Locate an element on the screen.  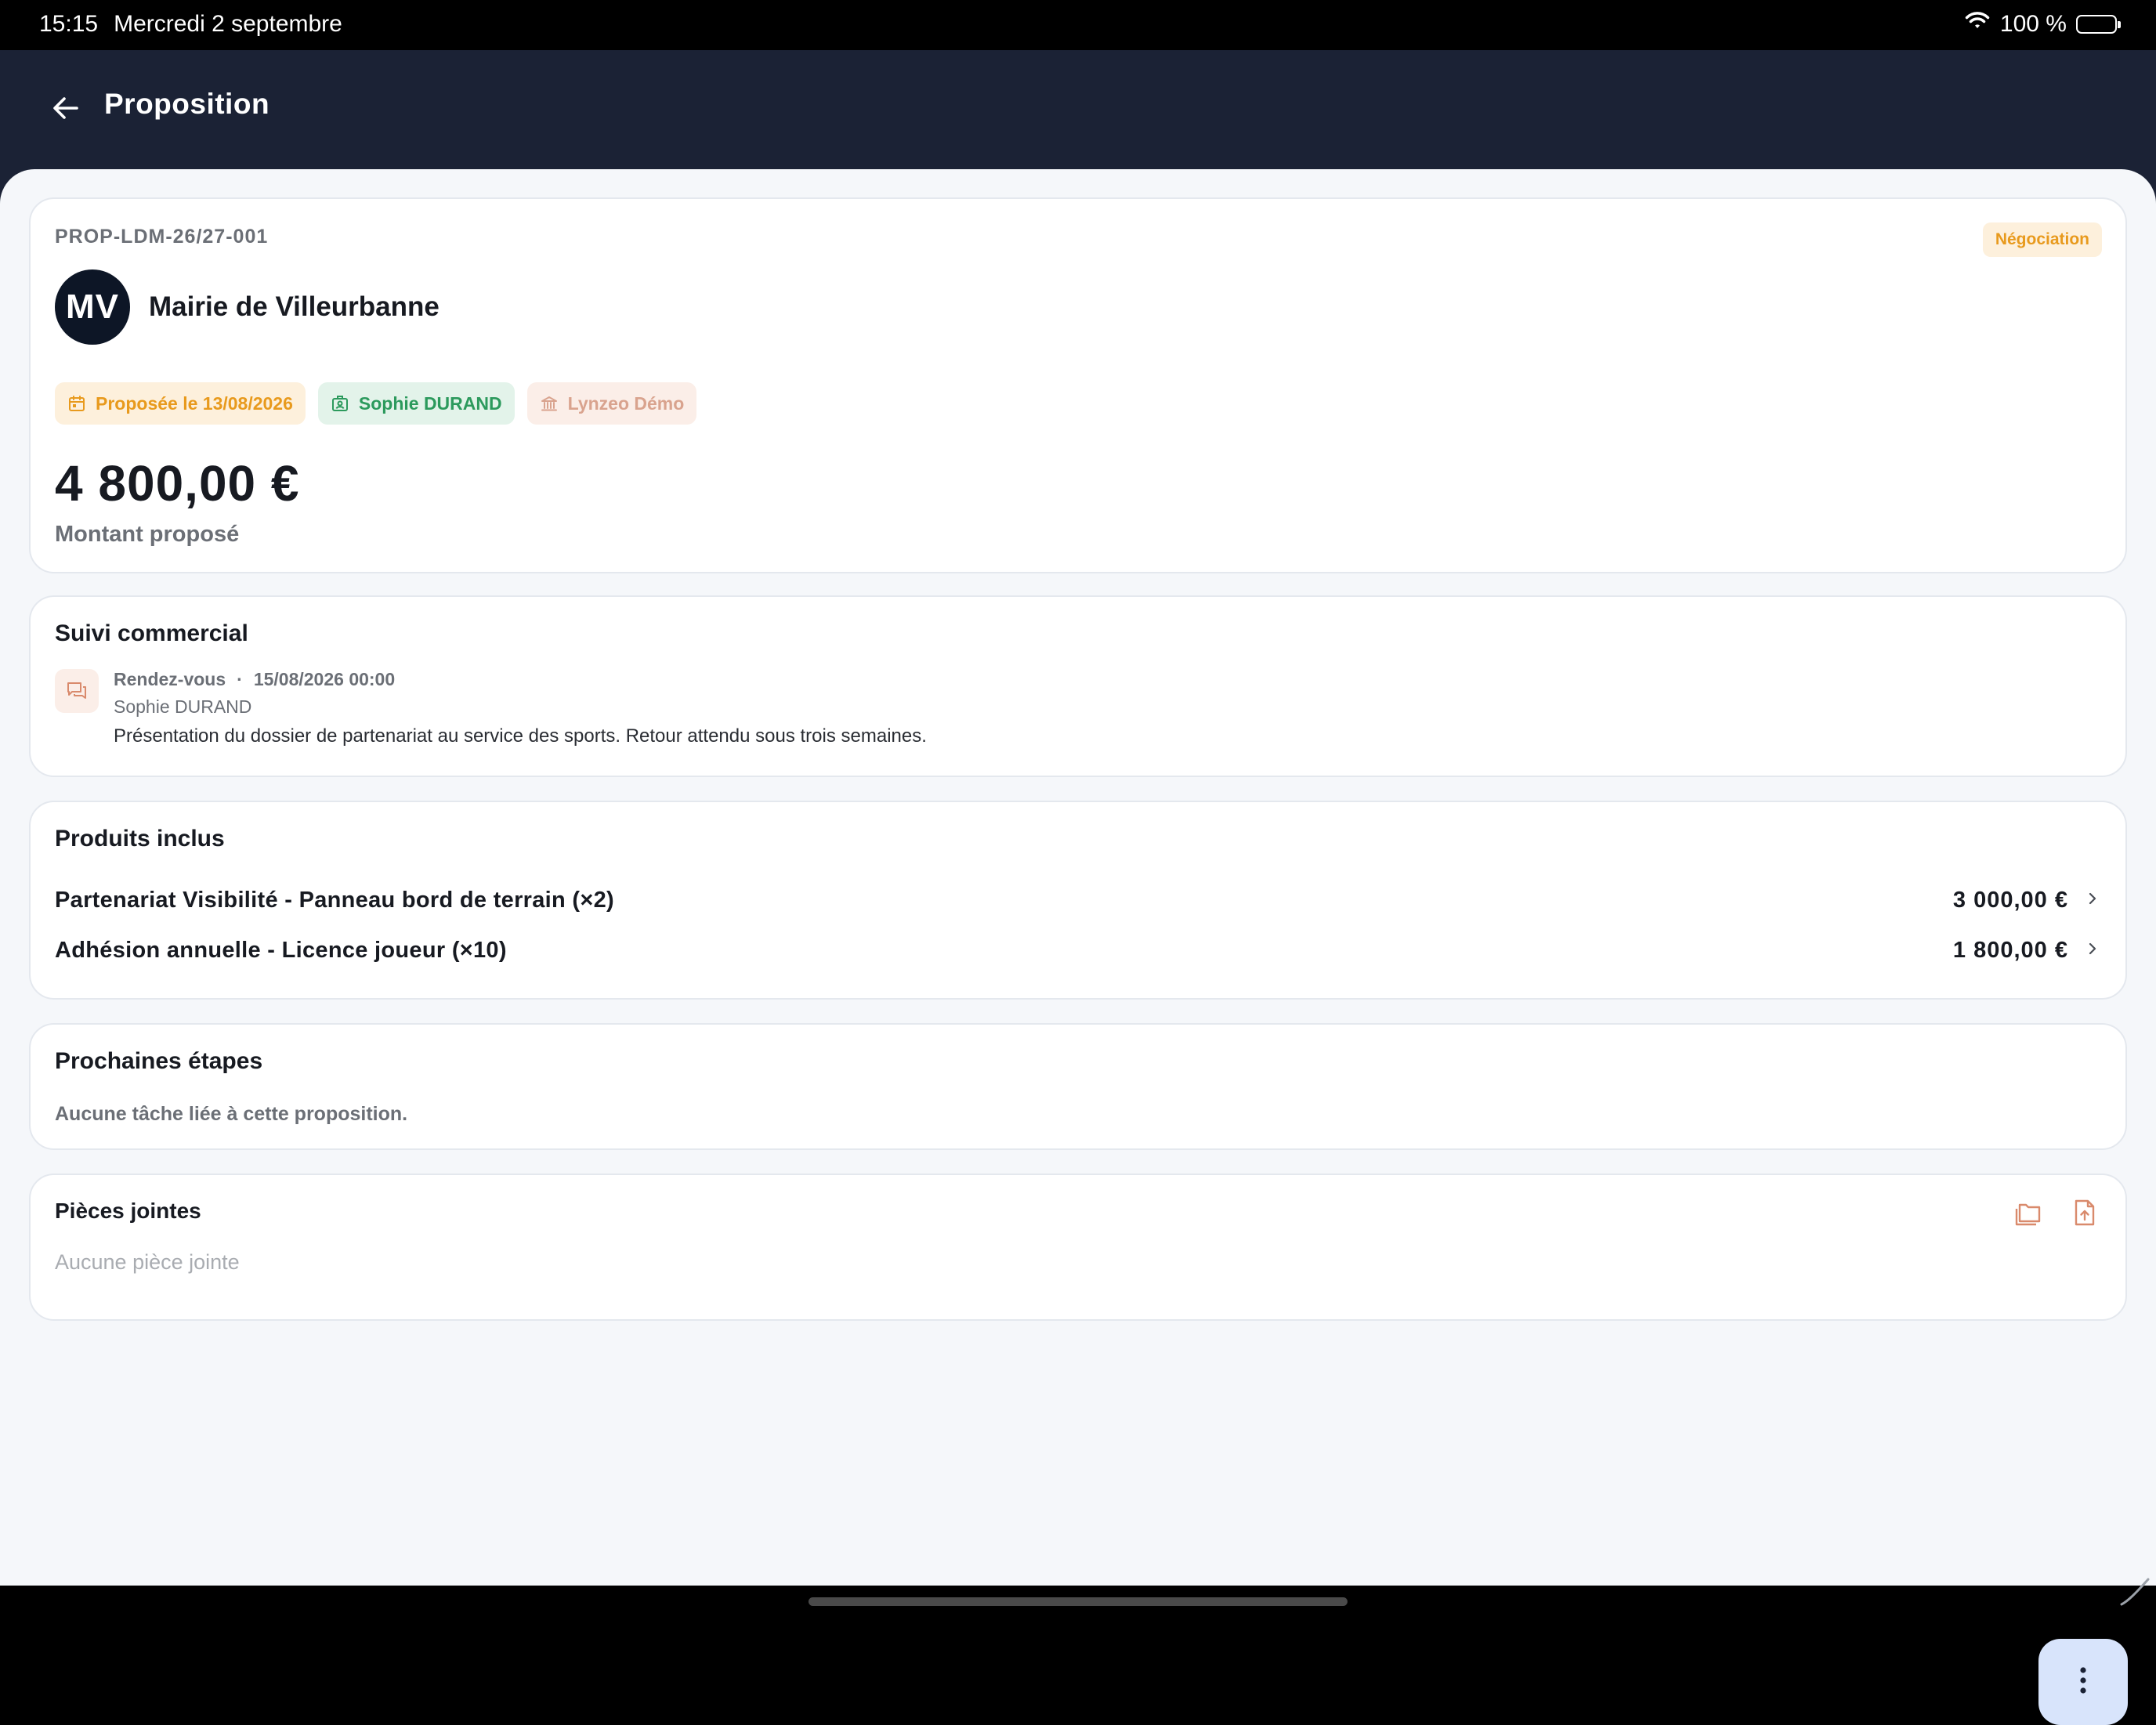
status-date: Mercredi 2 septembre is located at coordinates (228, 24).